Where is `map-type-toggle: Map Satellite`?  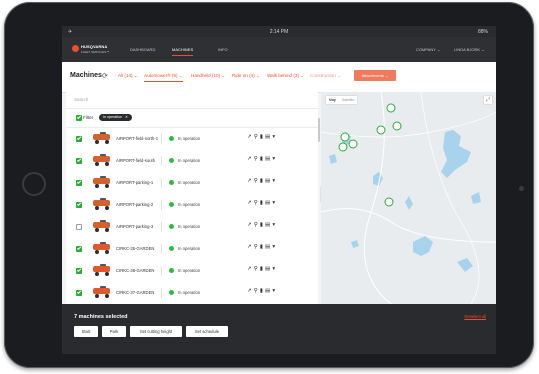 map-type-toggle: Map Satellite is located at coordinates (342, 100).